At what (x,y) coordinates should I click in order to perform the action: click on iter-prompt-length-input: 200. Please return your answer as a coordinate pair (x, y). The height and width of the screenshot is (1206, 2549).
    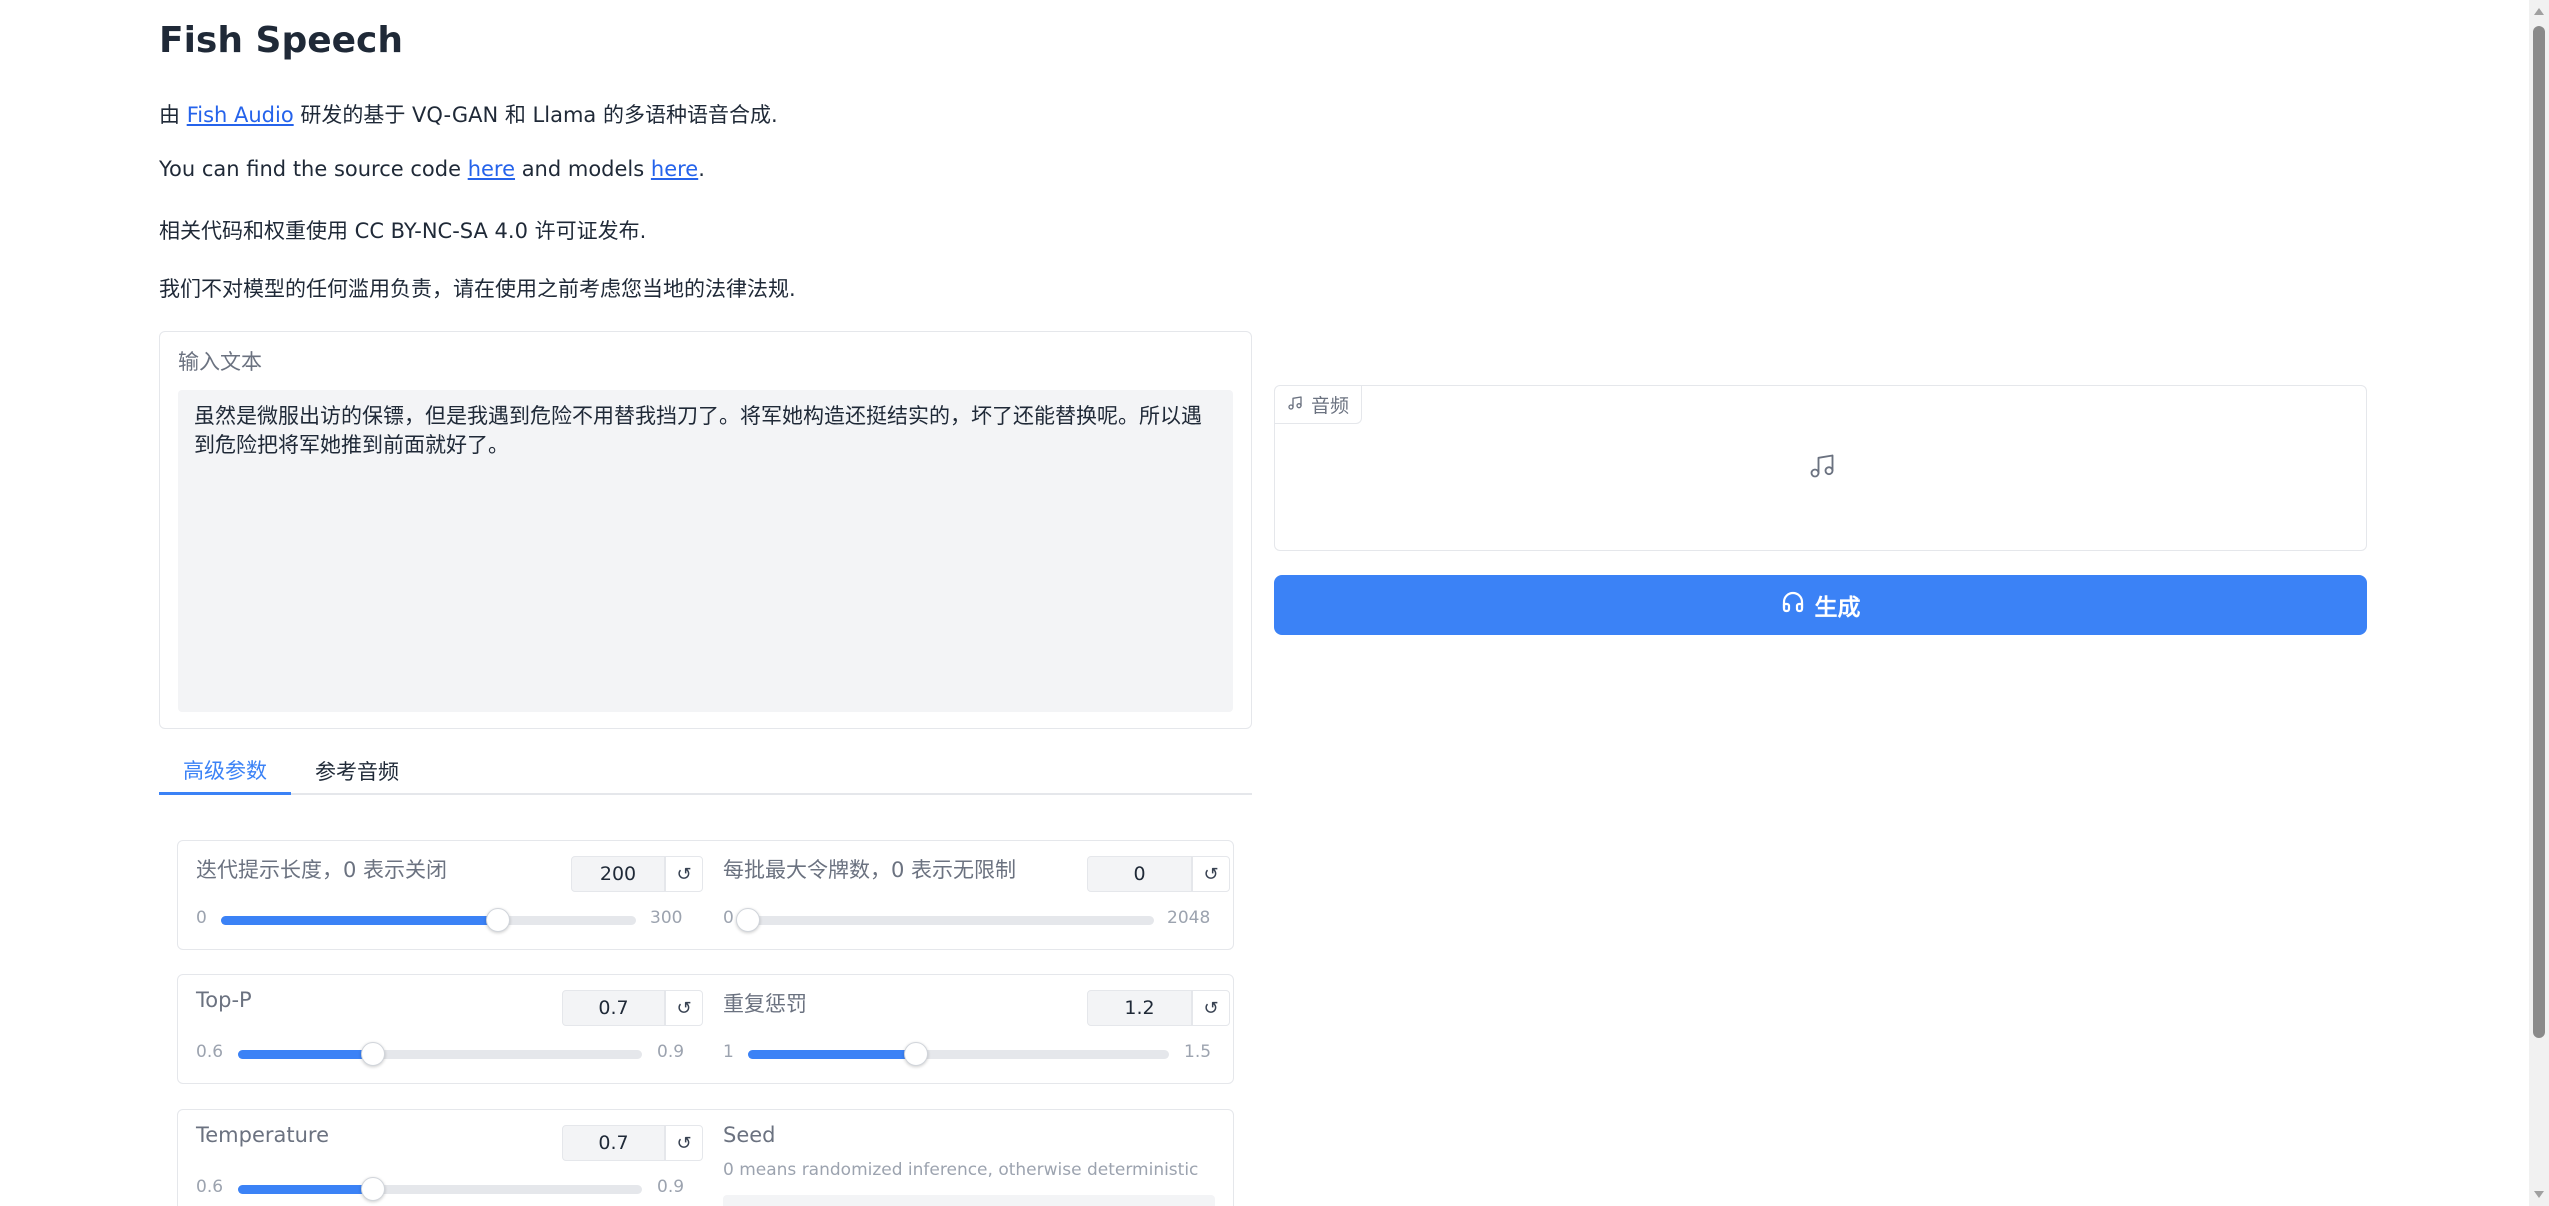
    Looking at the image, I should click on (618, 874).